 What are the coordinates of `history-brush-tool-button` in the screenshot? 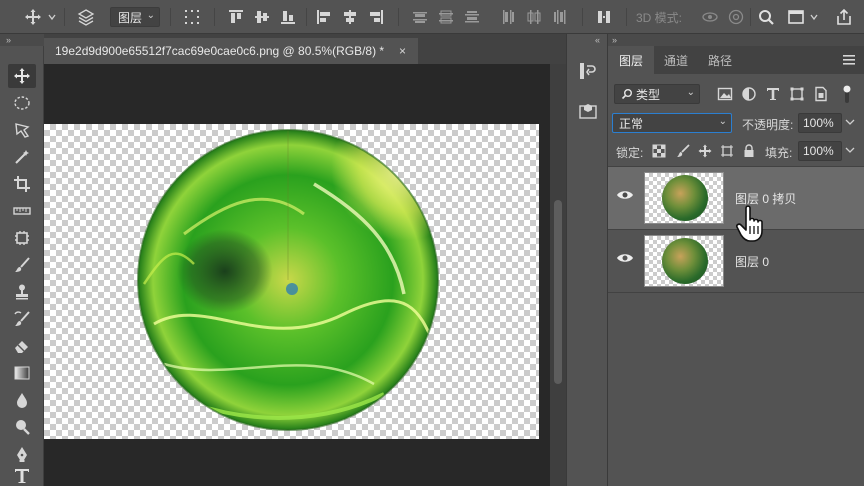 It's located at (22, 319).